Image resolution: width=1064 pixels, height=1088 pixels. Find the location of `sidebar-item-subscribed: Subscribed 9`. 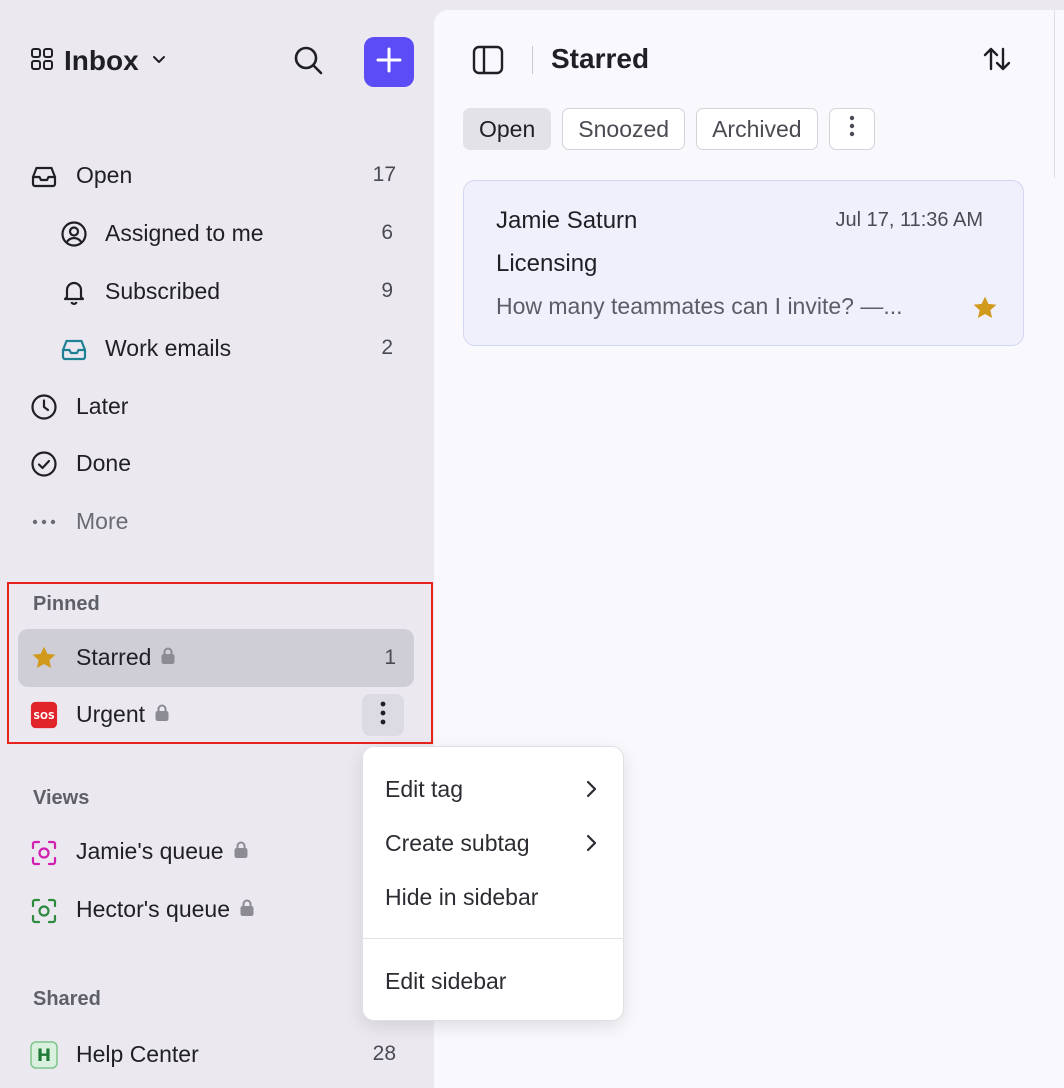

sidebar-item-subscribed: Subscribed 9 is located at coordinates (216, 291).